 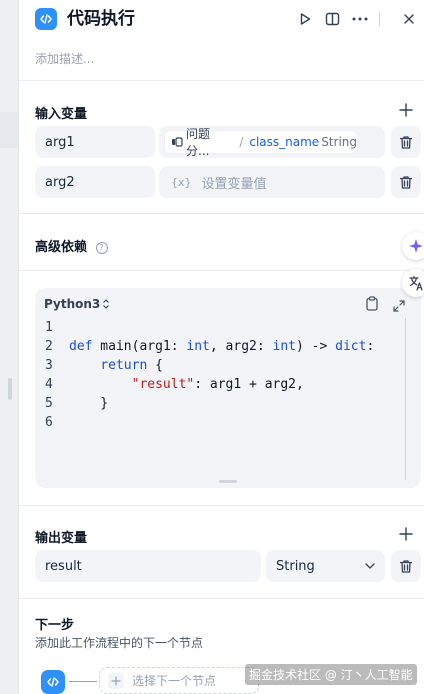 I want to click on line-number: 6, so click(x=49, y=422).